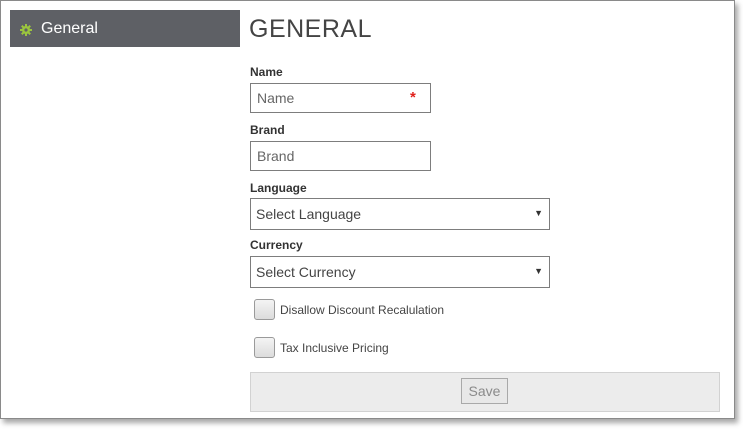 The height and width of the screenshot is (434, 743). I want to click on tax-inclusive-label: Tax Inclusive Pricing, so click(334, 347).